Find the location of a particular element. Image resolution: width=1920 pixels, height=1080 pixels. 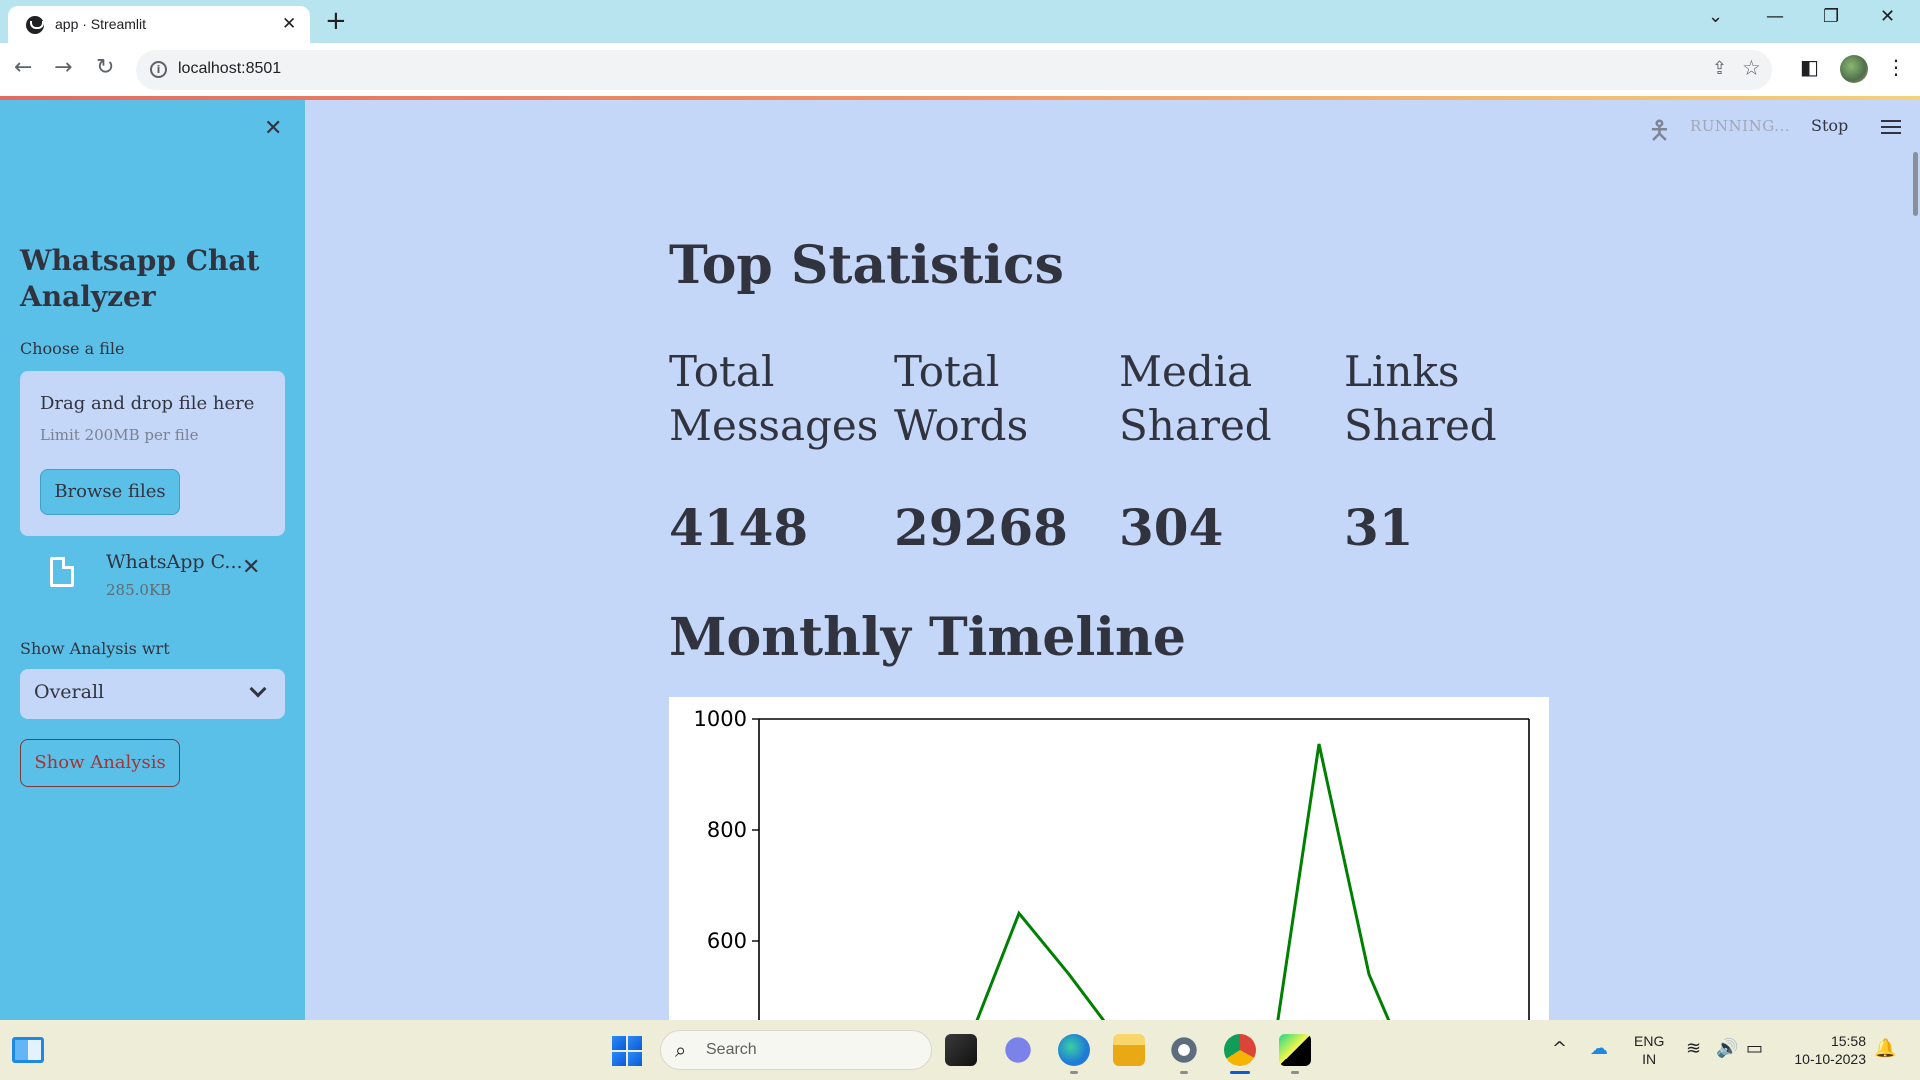

window-close-icon: ✕ is located at coordinates (1887, 16).